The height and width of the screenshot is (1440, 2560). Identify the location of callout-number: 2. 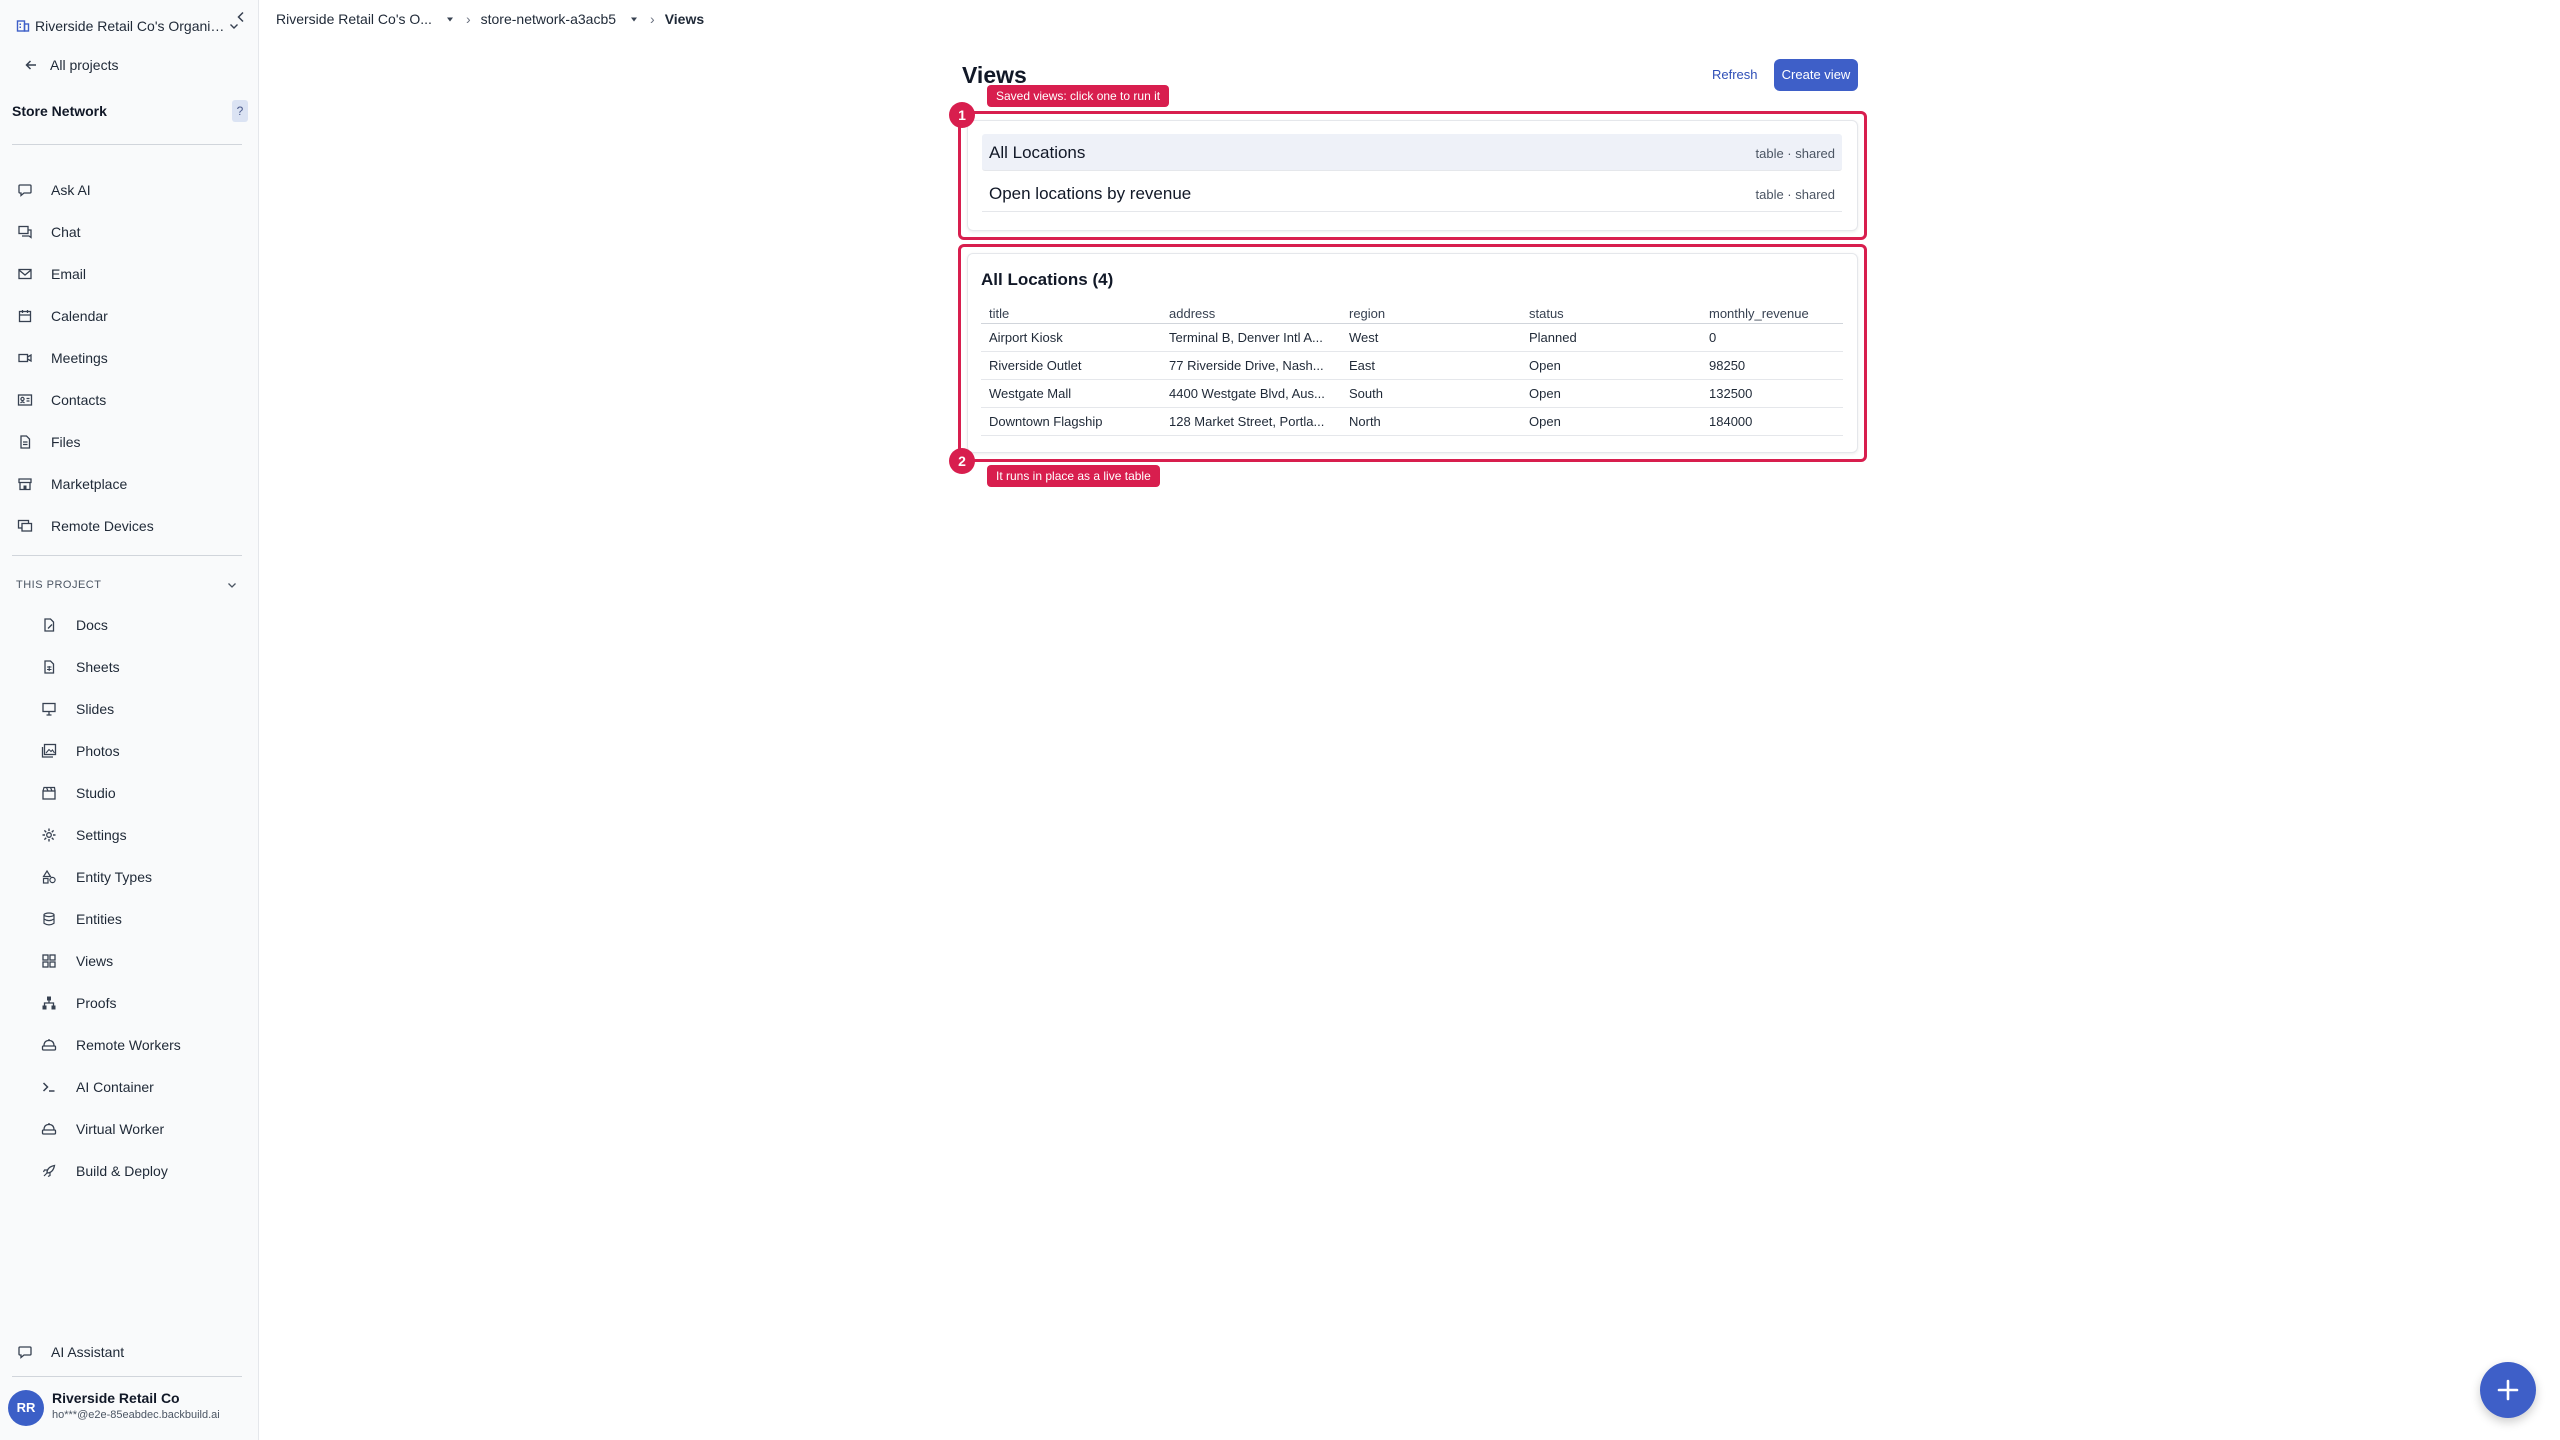
(962, 461).